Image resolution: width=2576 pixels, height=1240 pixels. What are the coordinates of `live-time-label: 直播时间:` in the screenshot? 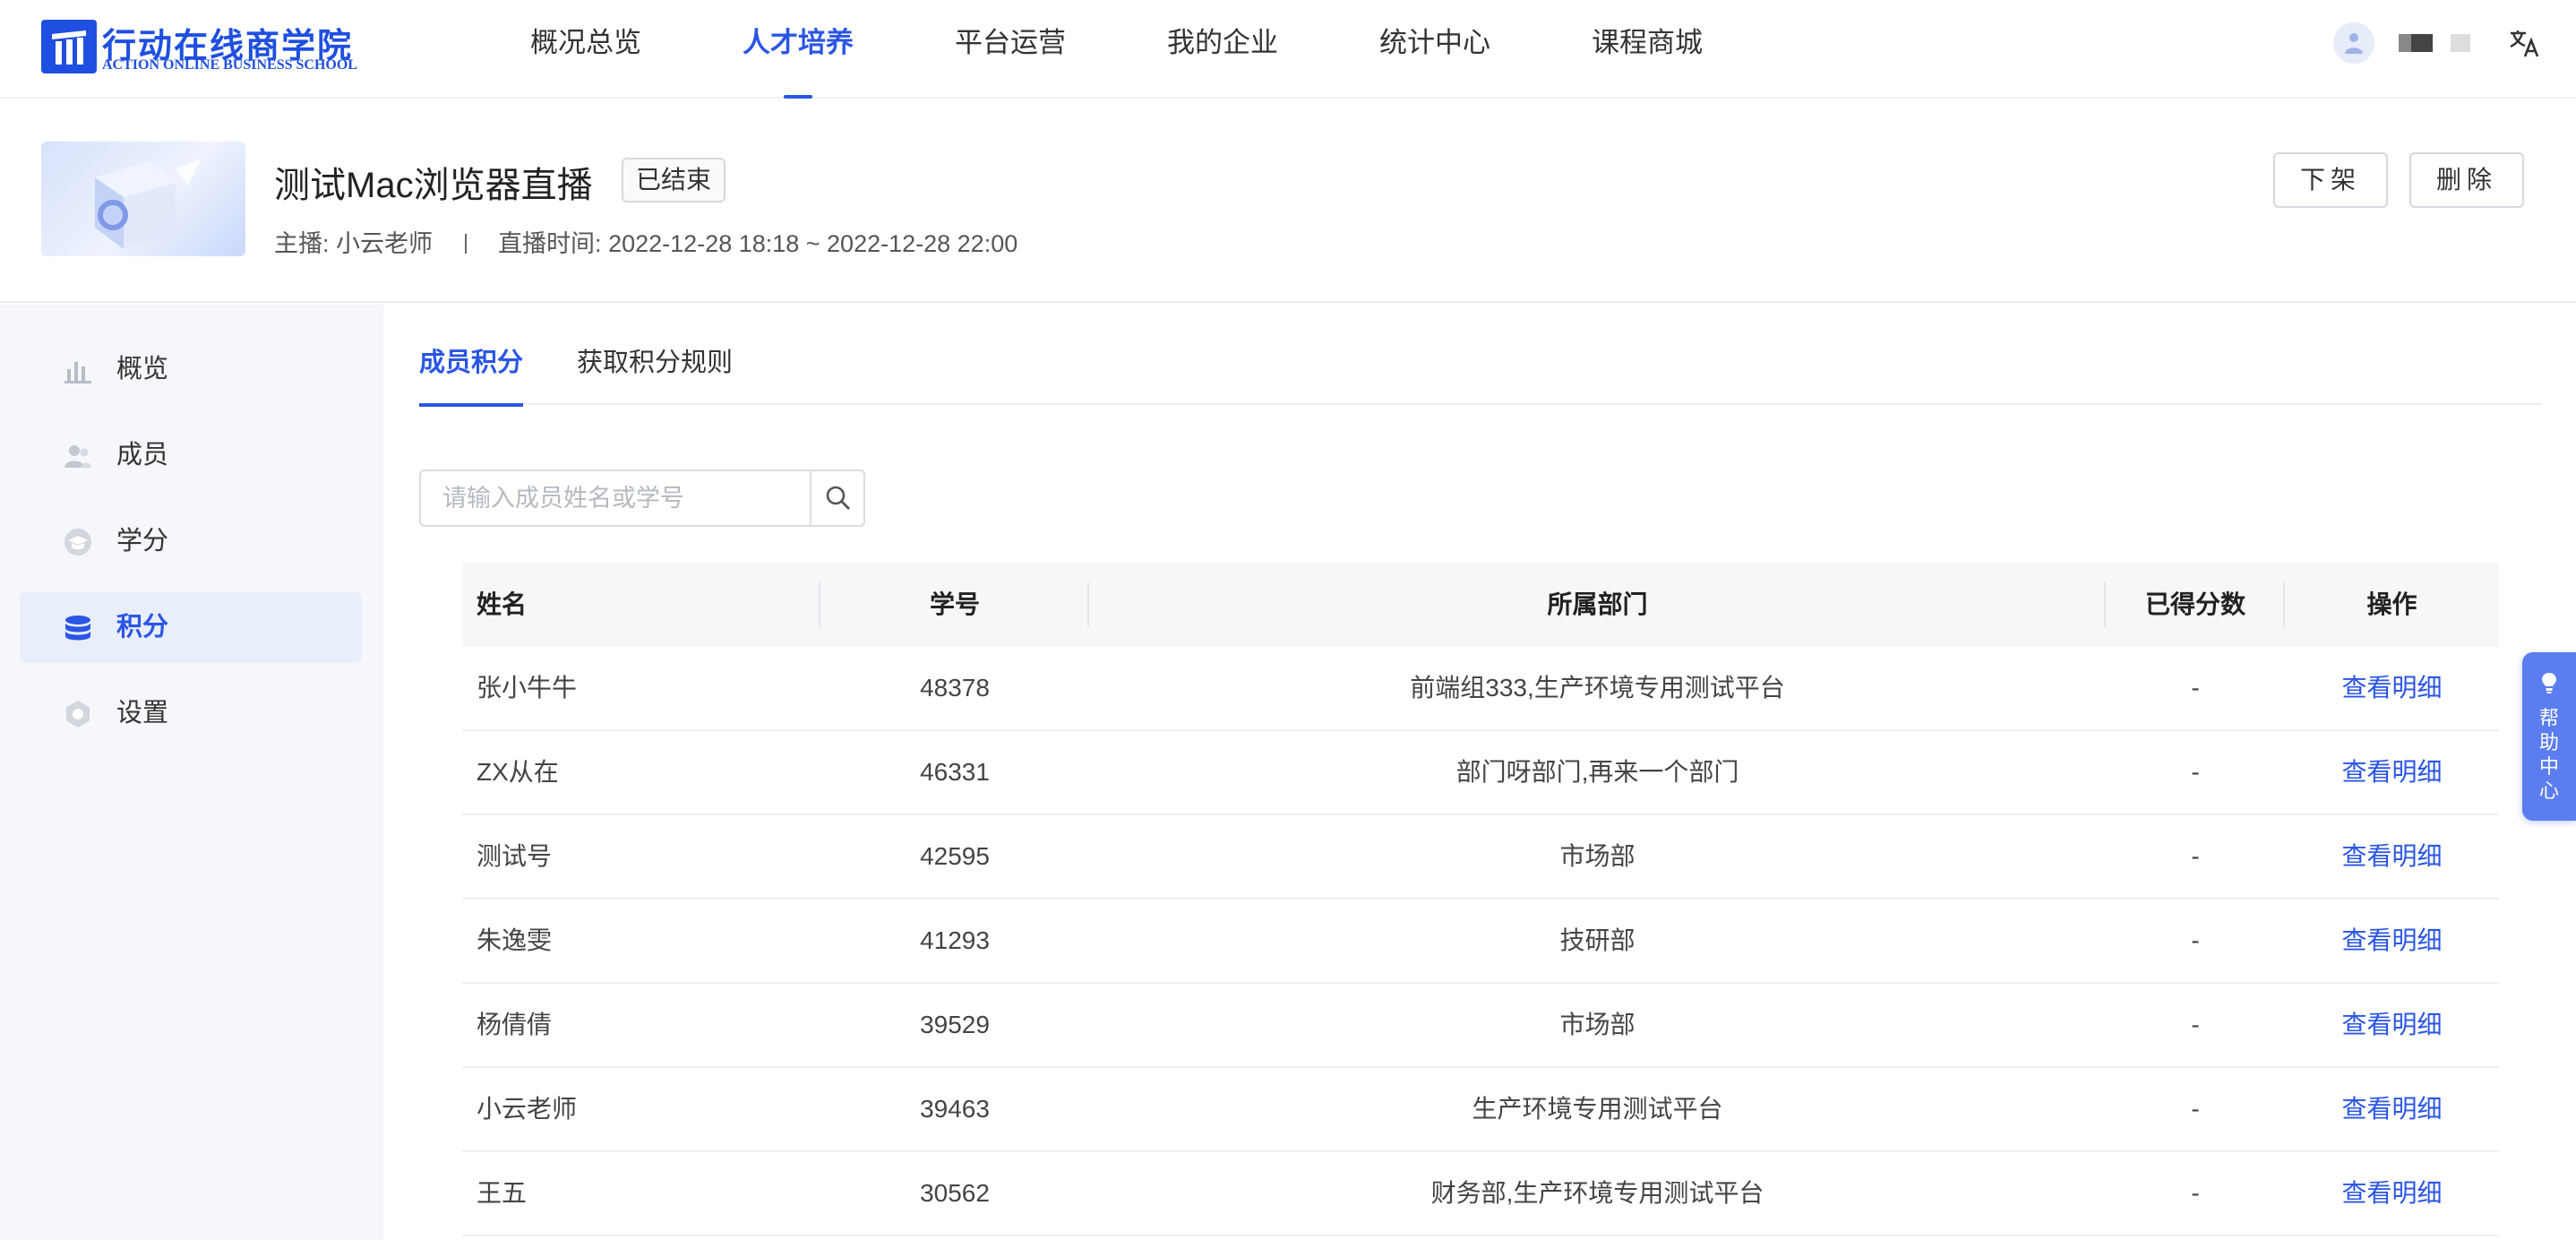 It's located at (550, 244).